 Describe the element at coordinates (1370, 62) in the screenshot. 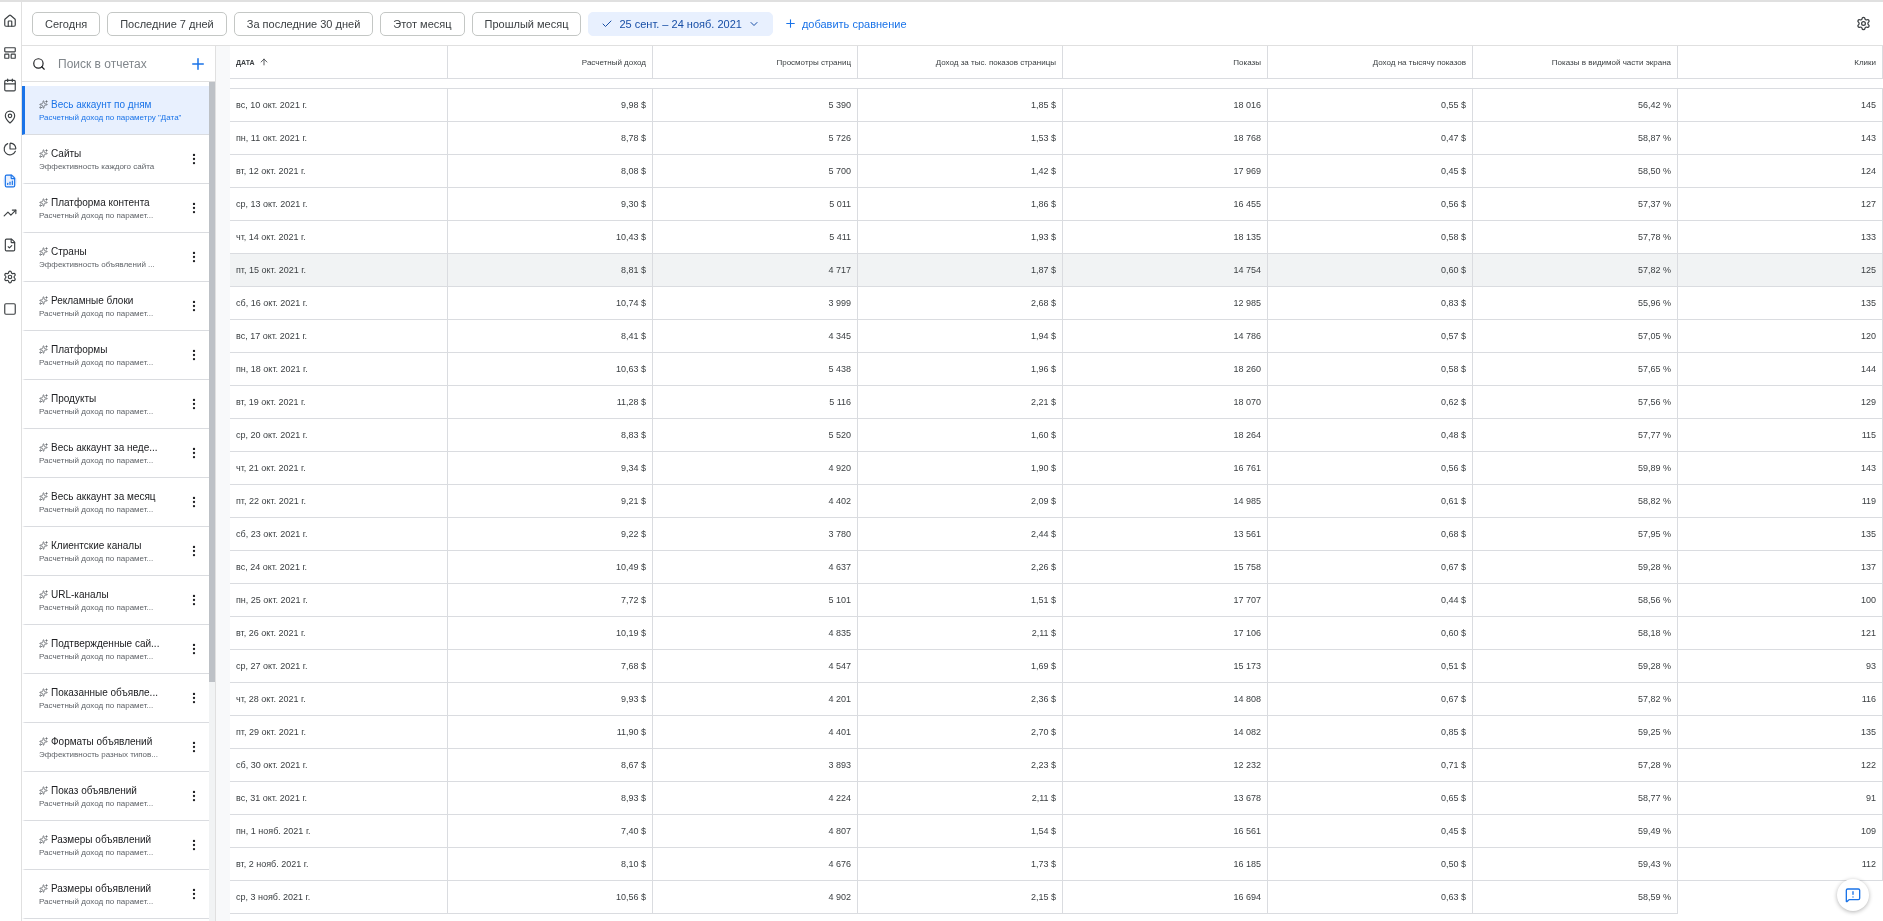

I see `column-header: Доход на тысячу показов` at that location.